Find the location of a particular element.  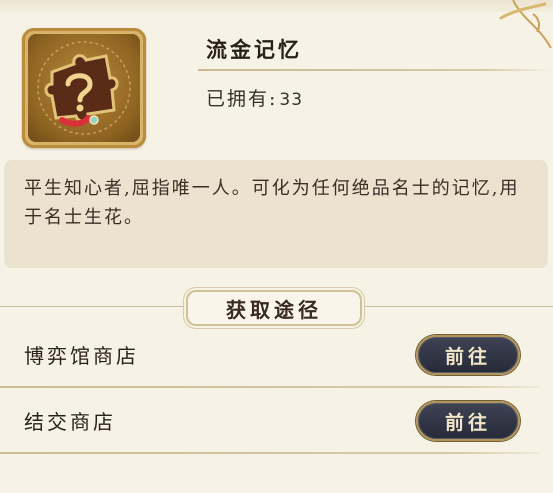

owned-row: 已拥有: 33 is located at coordinates (254, 97).